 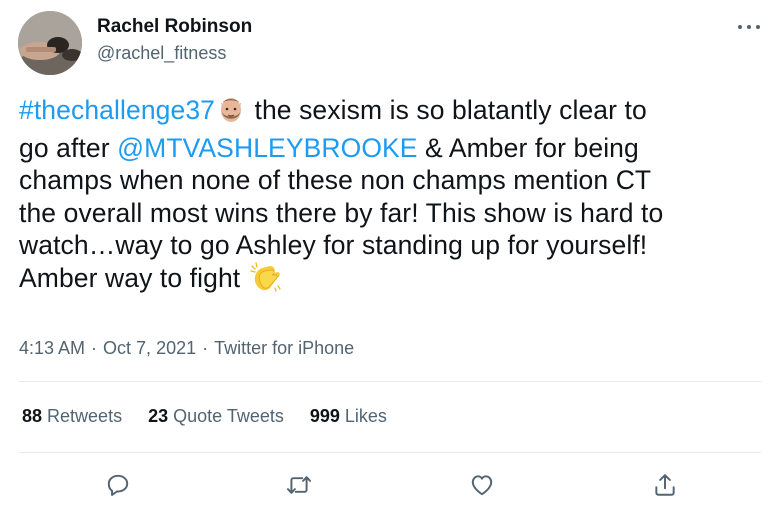 I want to click on clapping-hands-emoji, so click(x=266, y=280).